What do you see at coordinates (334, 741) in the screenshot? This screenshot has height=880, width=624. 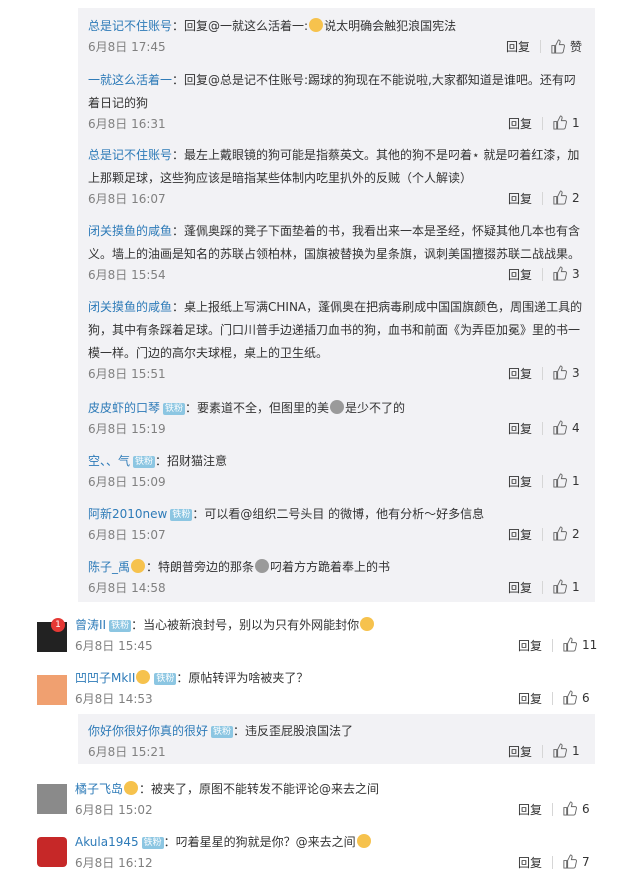 I see `reply-comment: 你好你很好你真的很好 铁粉 ：违反歪屁股浪国法了 6月8日 15:21 回复 1` at bounding box center [334, 741].